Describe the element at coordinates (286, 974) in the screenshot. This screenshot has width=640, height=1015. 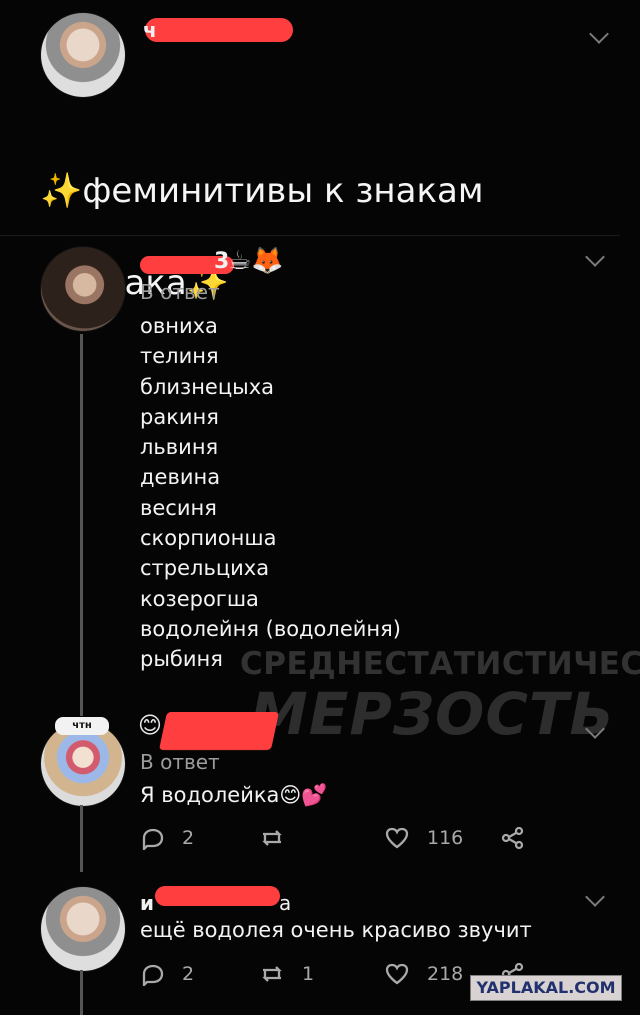
I see `retweet-action-3: 1` at that location.